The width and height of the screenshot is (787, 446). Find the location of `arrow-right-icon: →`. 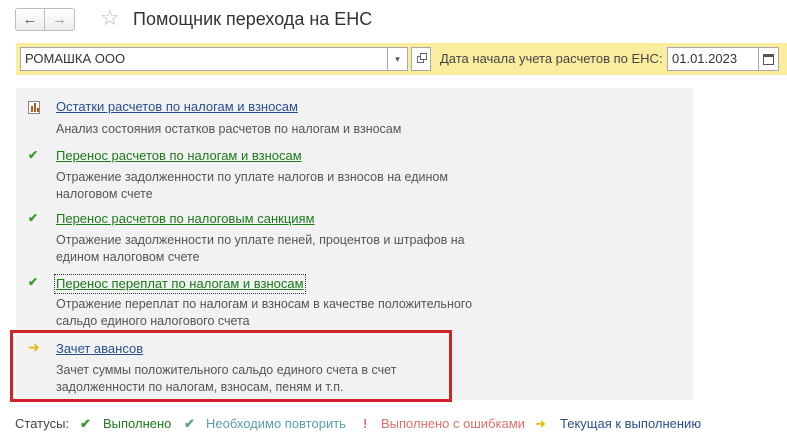

arrow-right-icon: → is located at coordinates (59, 19).